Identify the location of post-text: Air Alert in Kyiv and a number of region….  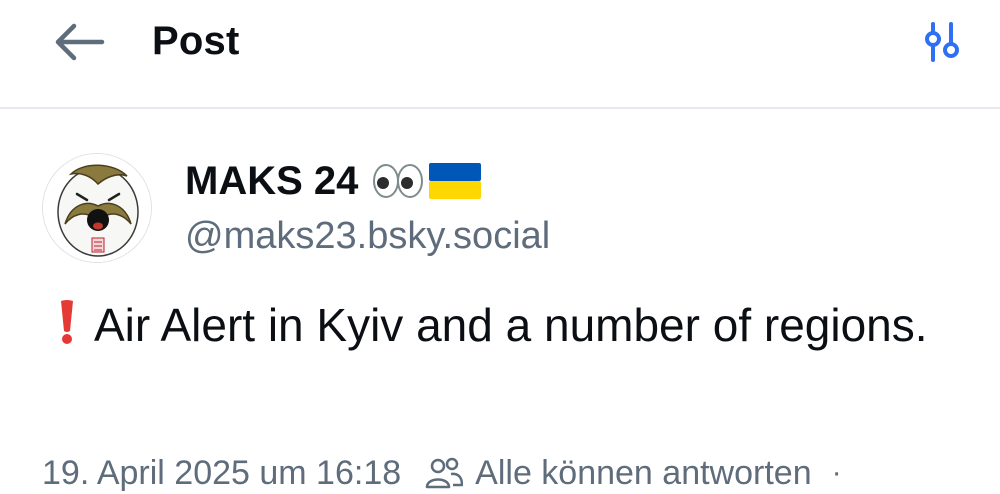
(492, 325).